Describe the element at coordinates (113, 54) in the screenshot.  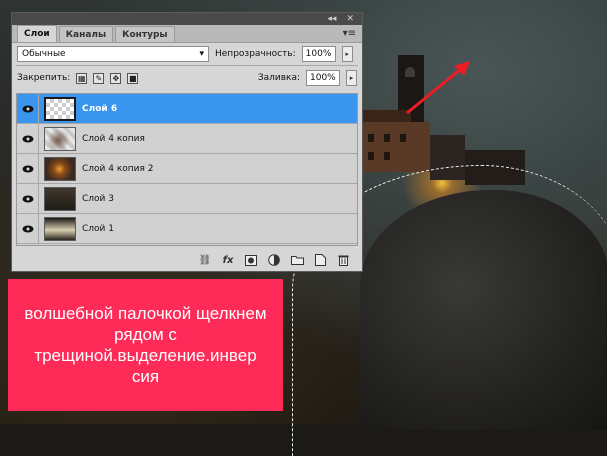
I see `blend-mode-select: Обычные ▾` at that location.